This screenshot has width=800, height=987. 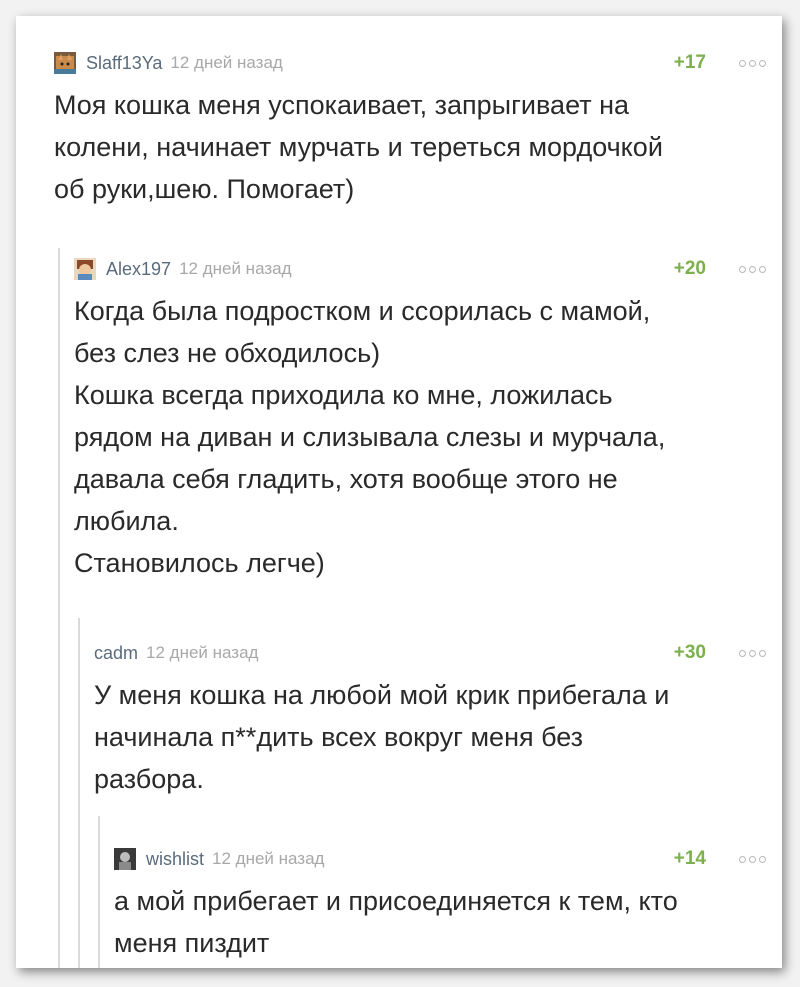 What do you see at coordinates (420, 269) in the screenshot?
I see `comment-header: Alex197 12 дней назад +20` at bounding box center [420, 269].